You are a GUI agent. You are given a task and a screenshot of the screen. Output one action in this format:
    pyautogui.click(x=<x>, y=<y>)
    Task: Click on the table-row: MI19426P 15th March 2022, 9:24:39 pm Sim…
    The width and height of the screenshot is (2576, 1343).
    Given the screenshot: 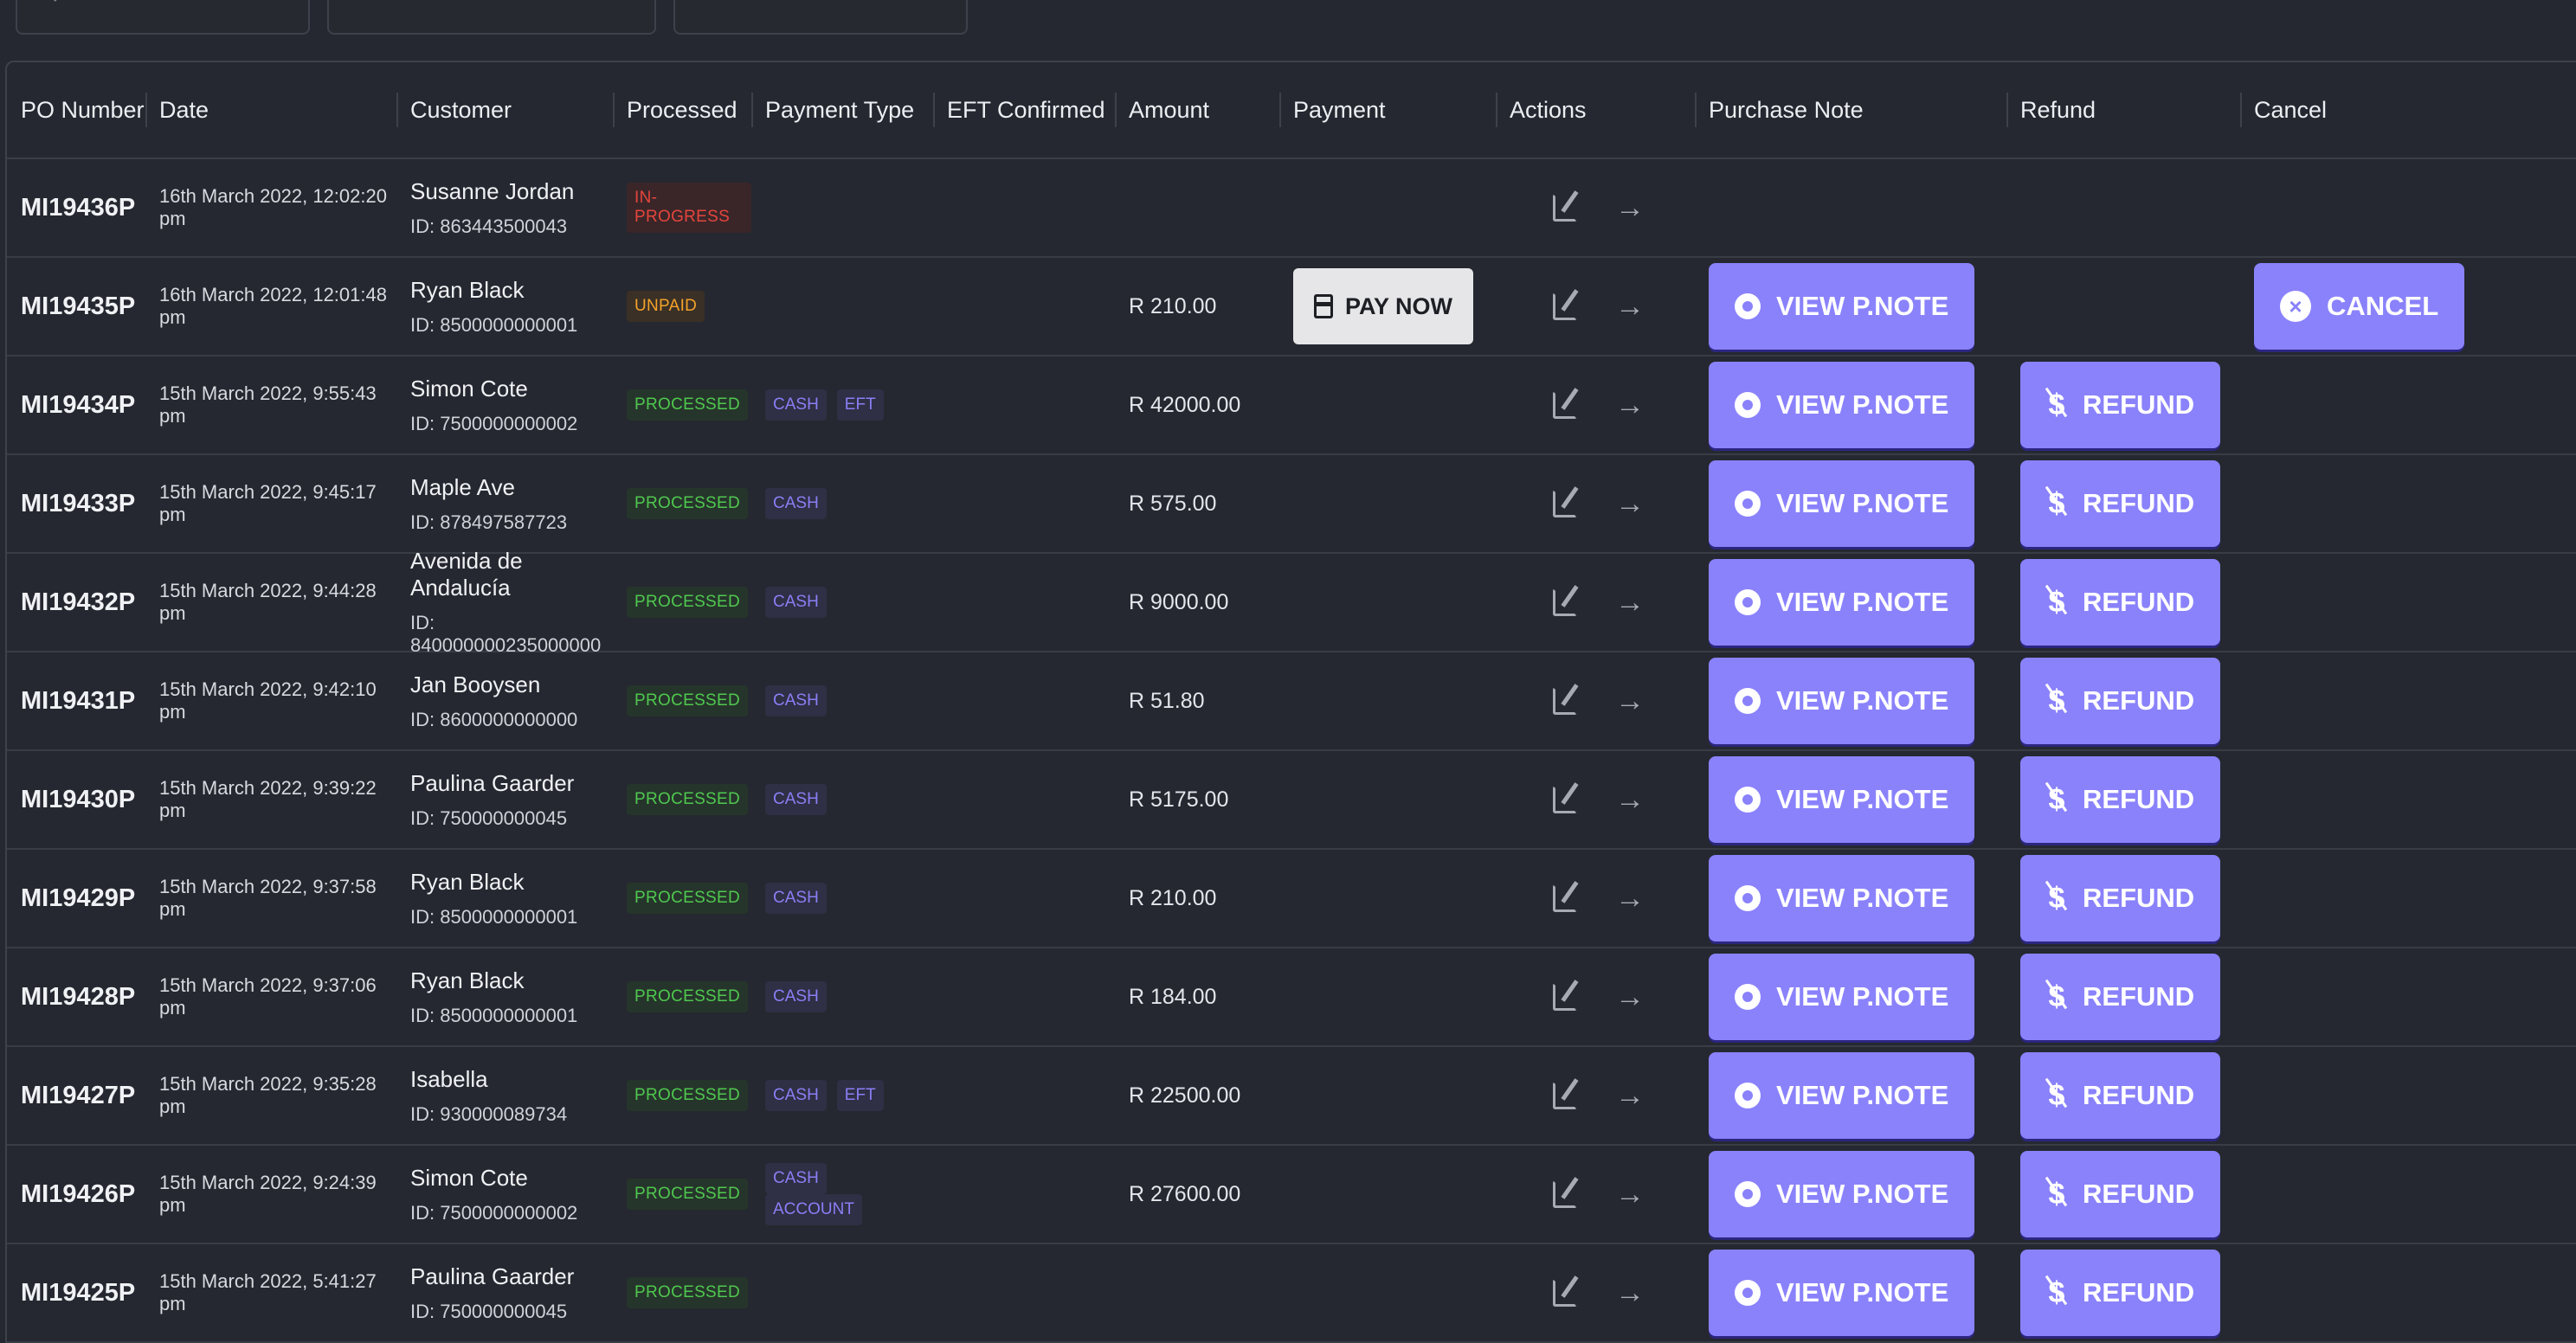 What is the action you would take?
    pyautogui.click(x=1291, y=1195)
    